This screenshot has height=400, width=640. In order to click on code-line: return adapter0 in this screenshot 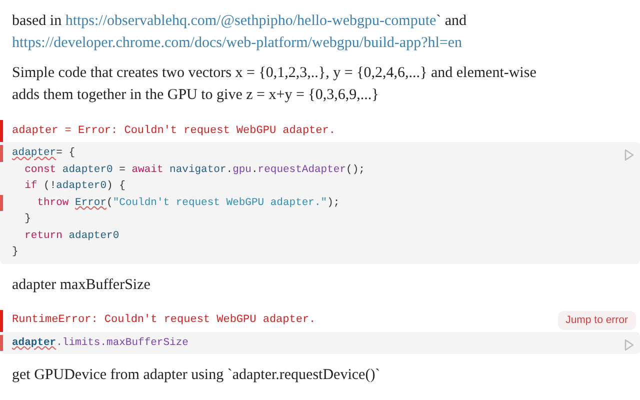, I will do `click(72, 236)`.